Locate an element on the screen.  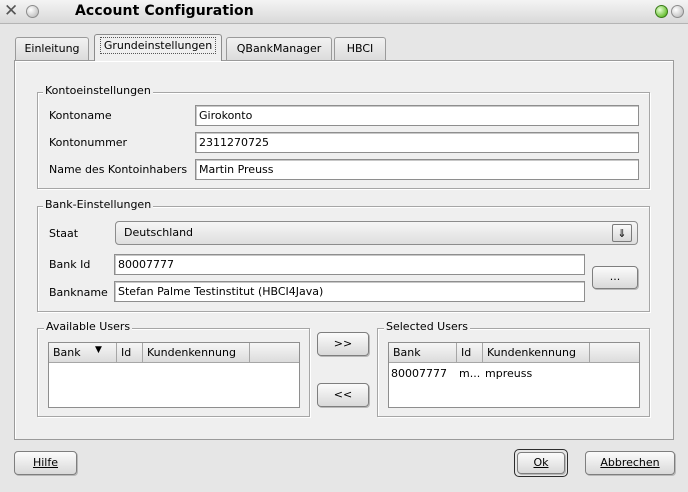
ok-button-label: Ok is located at coordinates (541, 462).